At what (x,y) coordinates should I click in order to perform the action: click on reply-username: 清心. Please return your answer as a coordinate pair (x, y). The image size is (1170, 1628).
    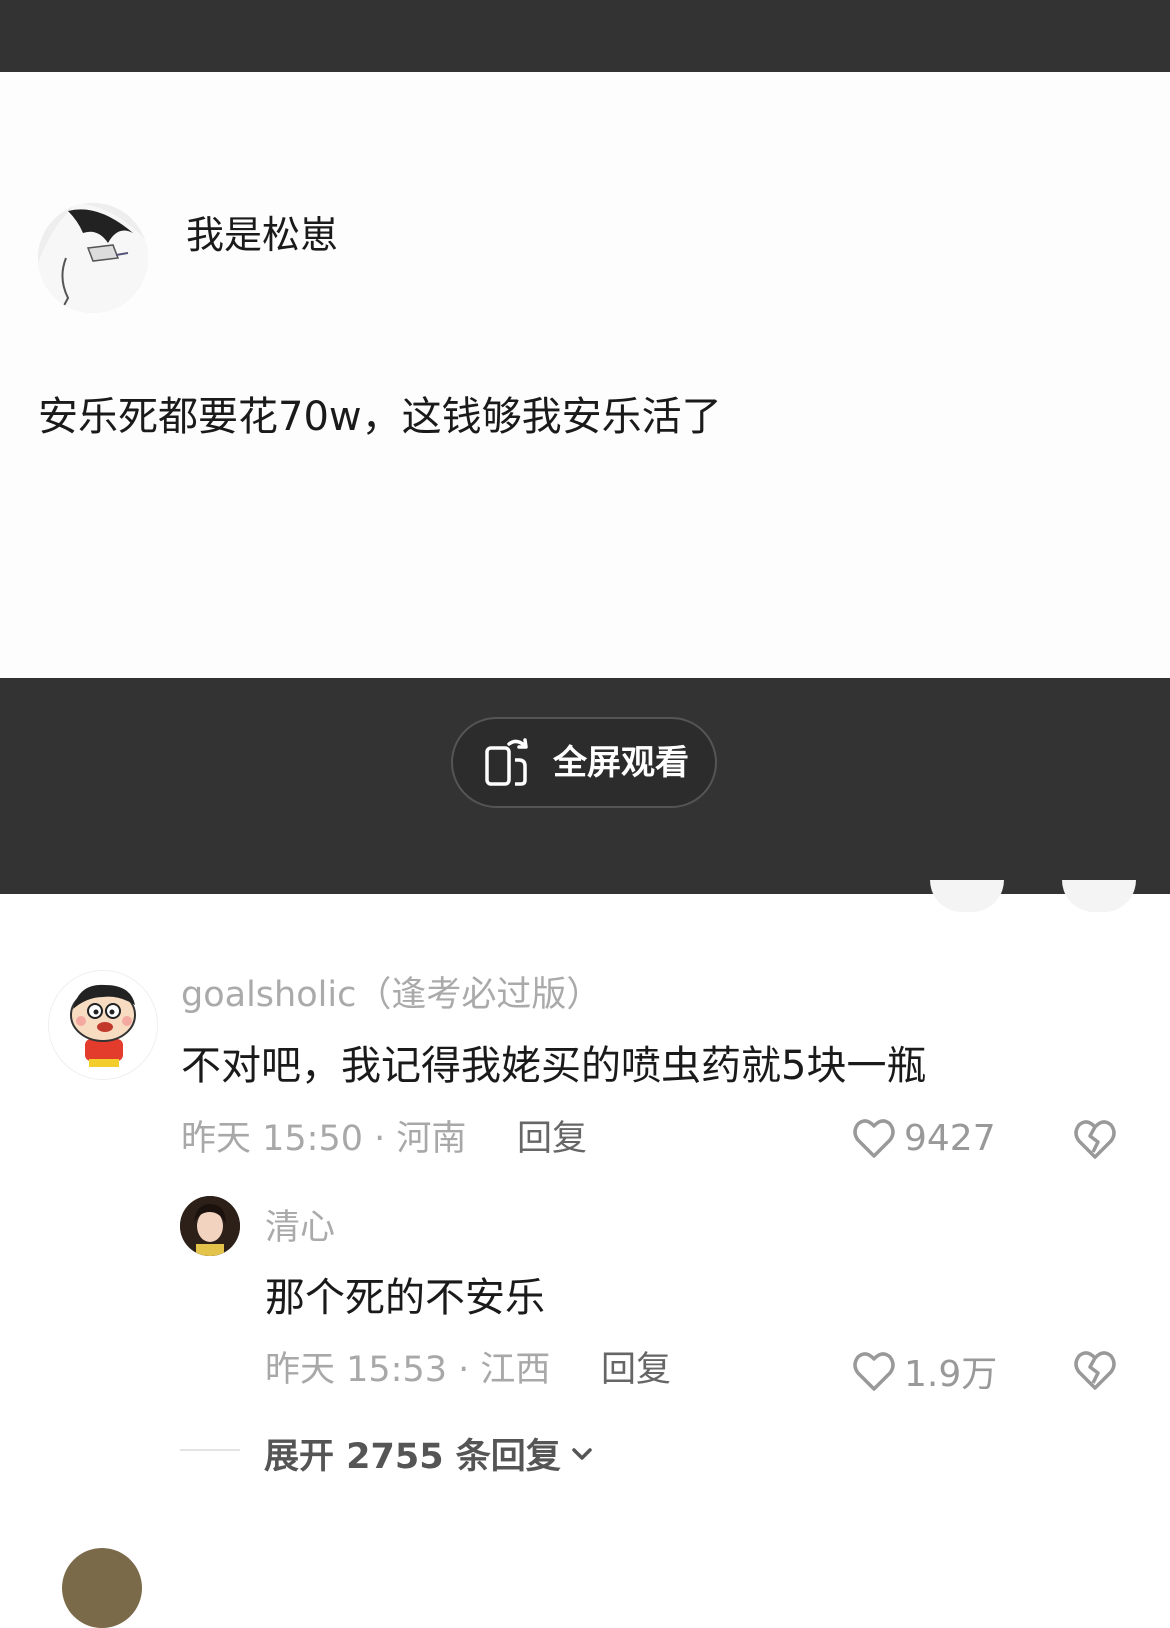
    Looking at the image, I should click on (300, 1228).